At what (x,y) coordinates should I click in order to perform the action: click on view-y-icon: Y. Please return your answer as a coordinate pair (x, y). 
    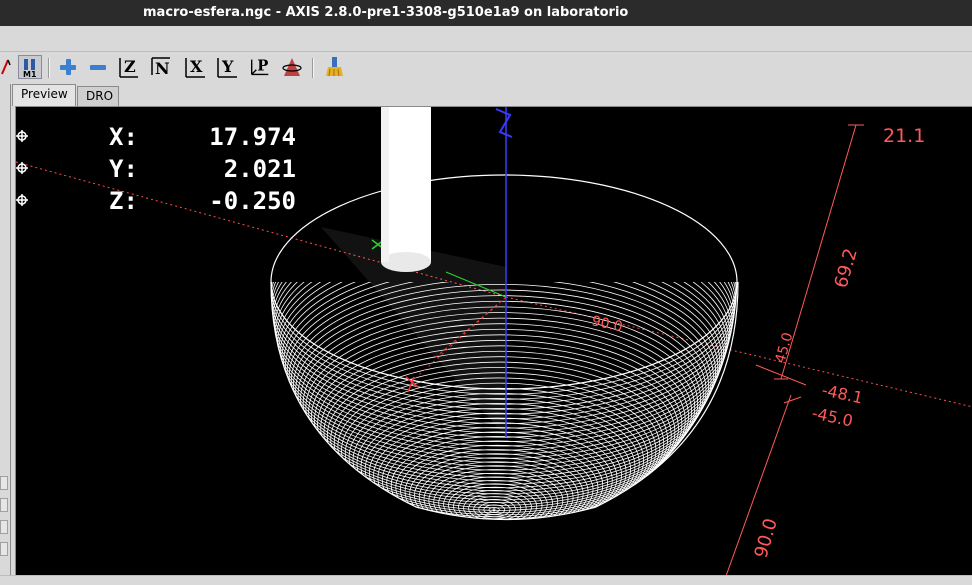
    Looking at the image, I should click on (227, 67).